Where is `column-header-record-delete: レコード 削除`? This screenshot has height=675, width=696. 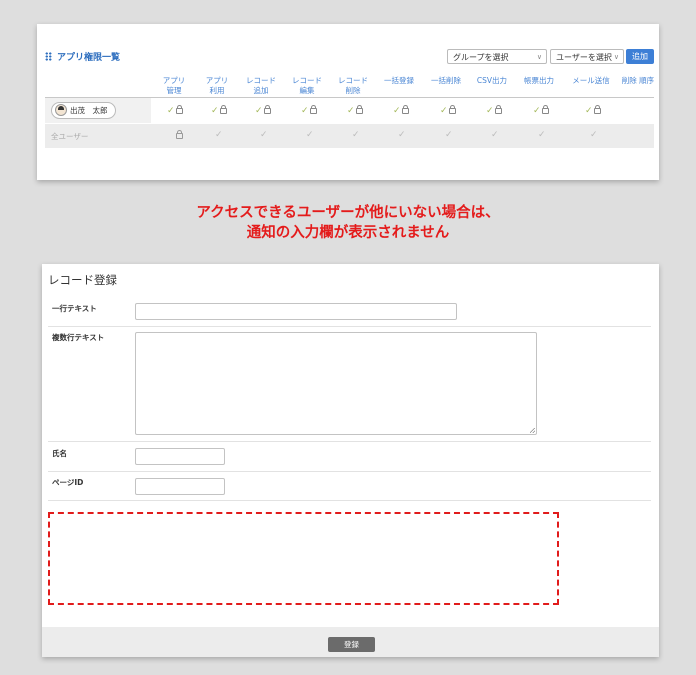
column-header-record-delete: レコード 削除 is located at coordinates (353, 86).